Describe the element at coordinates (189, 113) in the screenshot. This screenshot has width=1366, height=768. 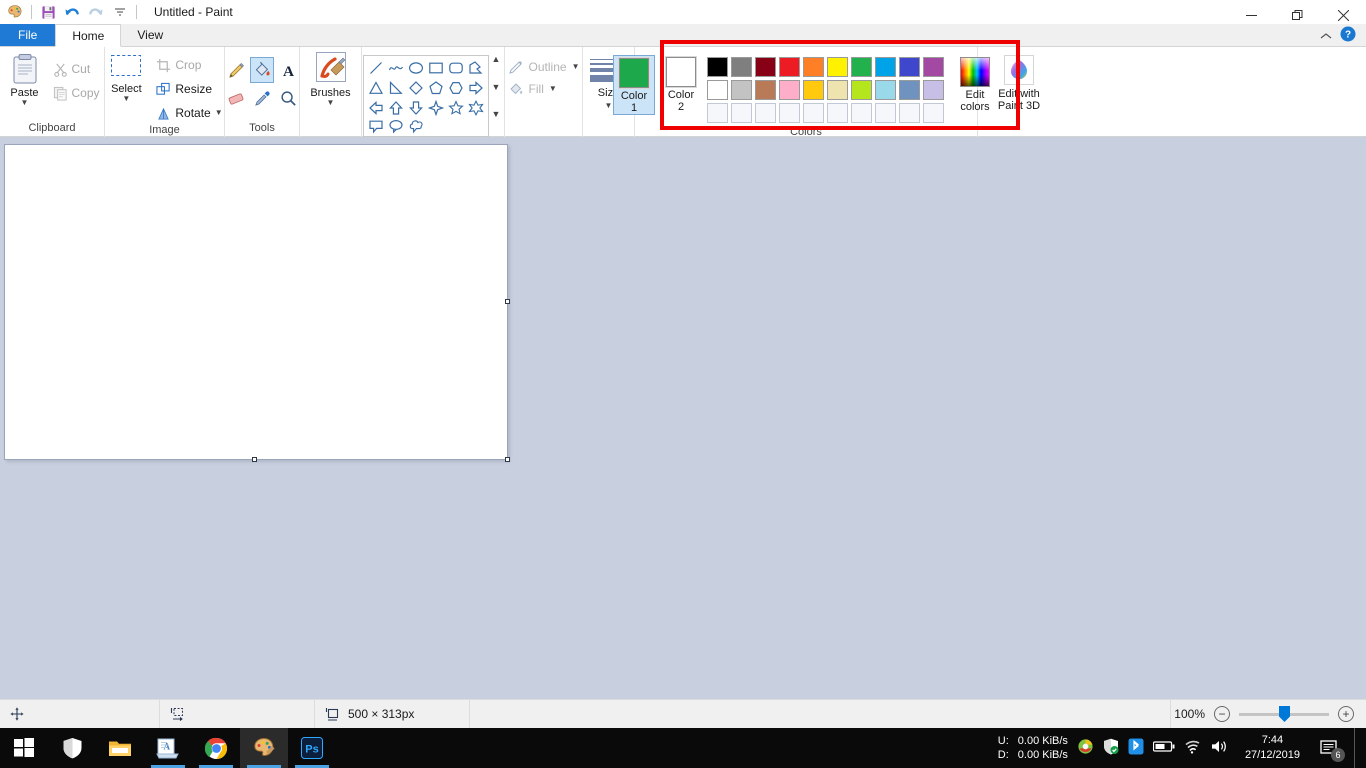
I see `rotate-button: Rotate ▼` at that location.